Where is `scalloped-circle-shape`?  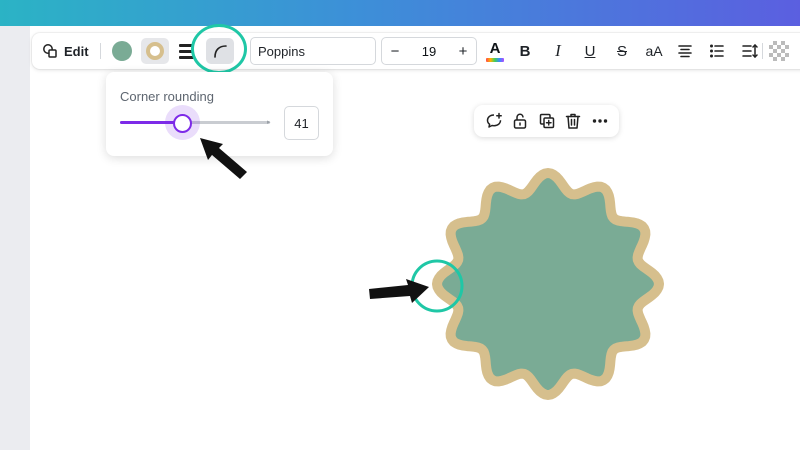 scalloped-circle-shape is located at coordinates (548, 284).